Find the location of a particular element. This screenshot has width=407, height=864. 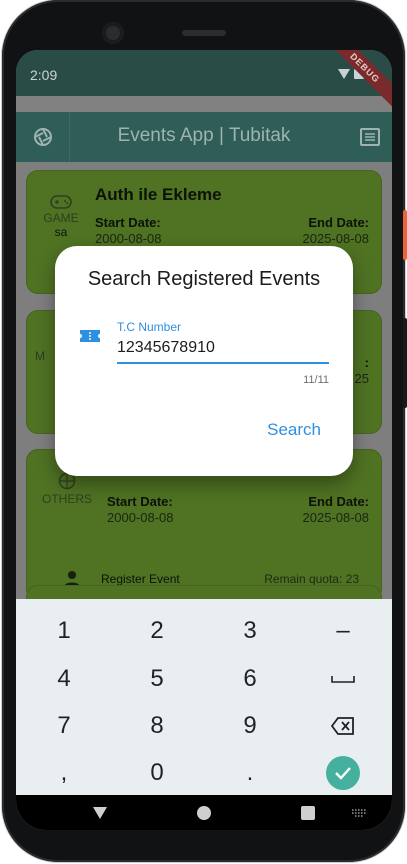

keyboard-switch-button is located at coordinates (359, 813).